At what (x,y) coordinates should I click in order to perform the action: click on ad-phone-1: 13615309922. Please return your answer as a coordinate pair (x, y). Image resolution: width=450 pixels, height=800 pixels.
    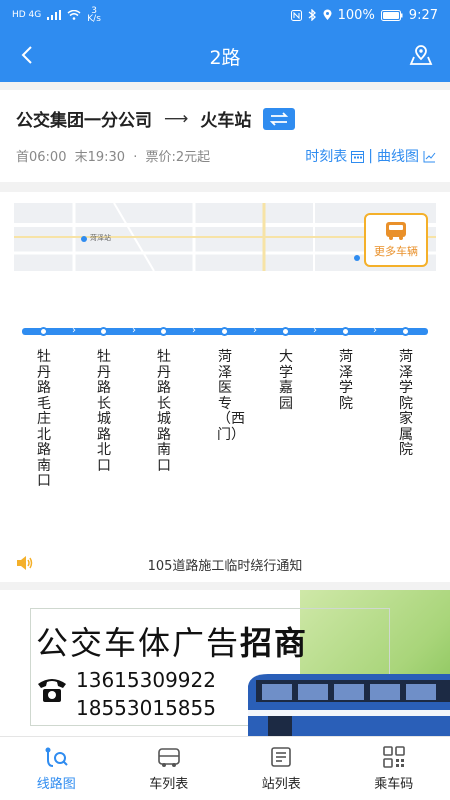
    Looking at the image, I should click on (146, 680).